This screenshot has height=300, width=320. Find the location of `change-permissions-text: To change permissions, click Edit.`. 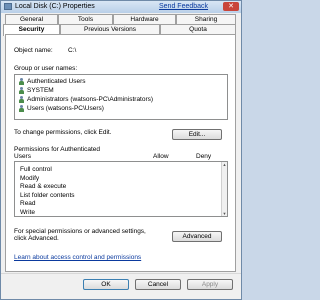

change-permissions-text: To change permissions, click Edit. is located at coordinates (63, 132).